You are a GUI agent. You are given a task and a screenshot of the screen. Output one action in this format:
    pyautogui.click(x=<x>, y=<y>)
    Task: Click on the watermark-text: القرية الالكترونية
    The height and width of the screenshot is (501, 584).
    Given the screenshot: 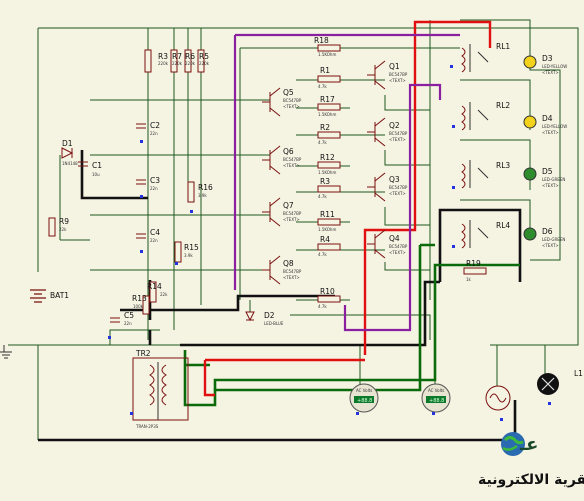 What is the action you would take?
    pyautogui.click(x=531, y=480)
    